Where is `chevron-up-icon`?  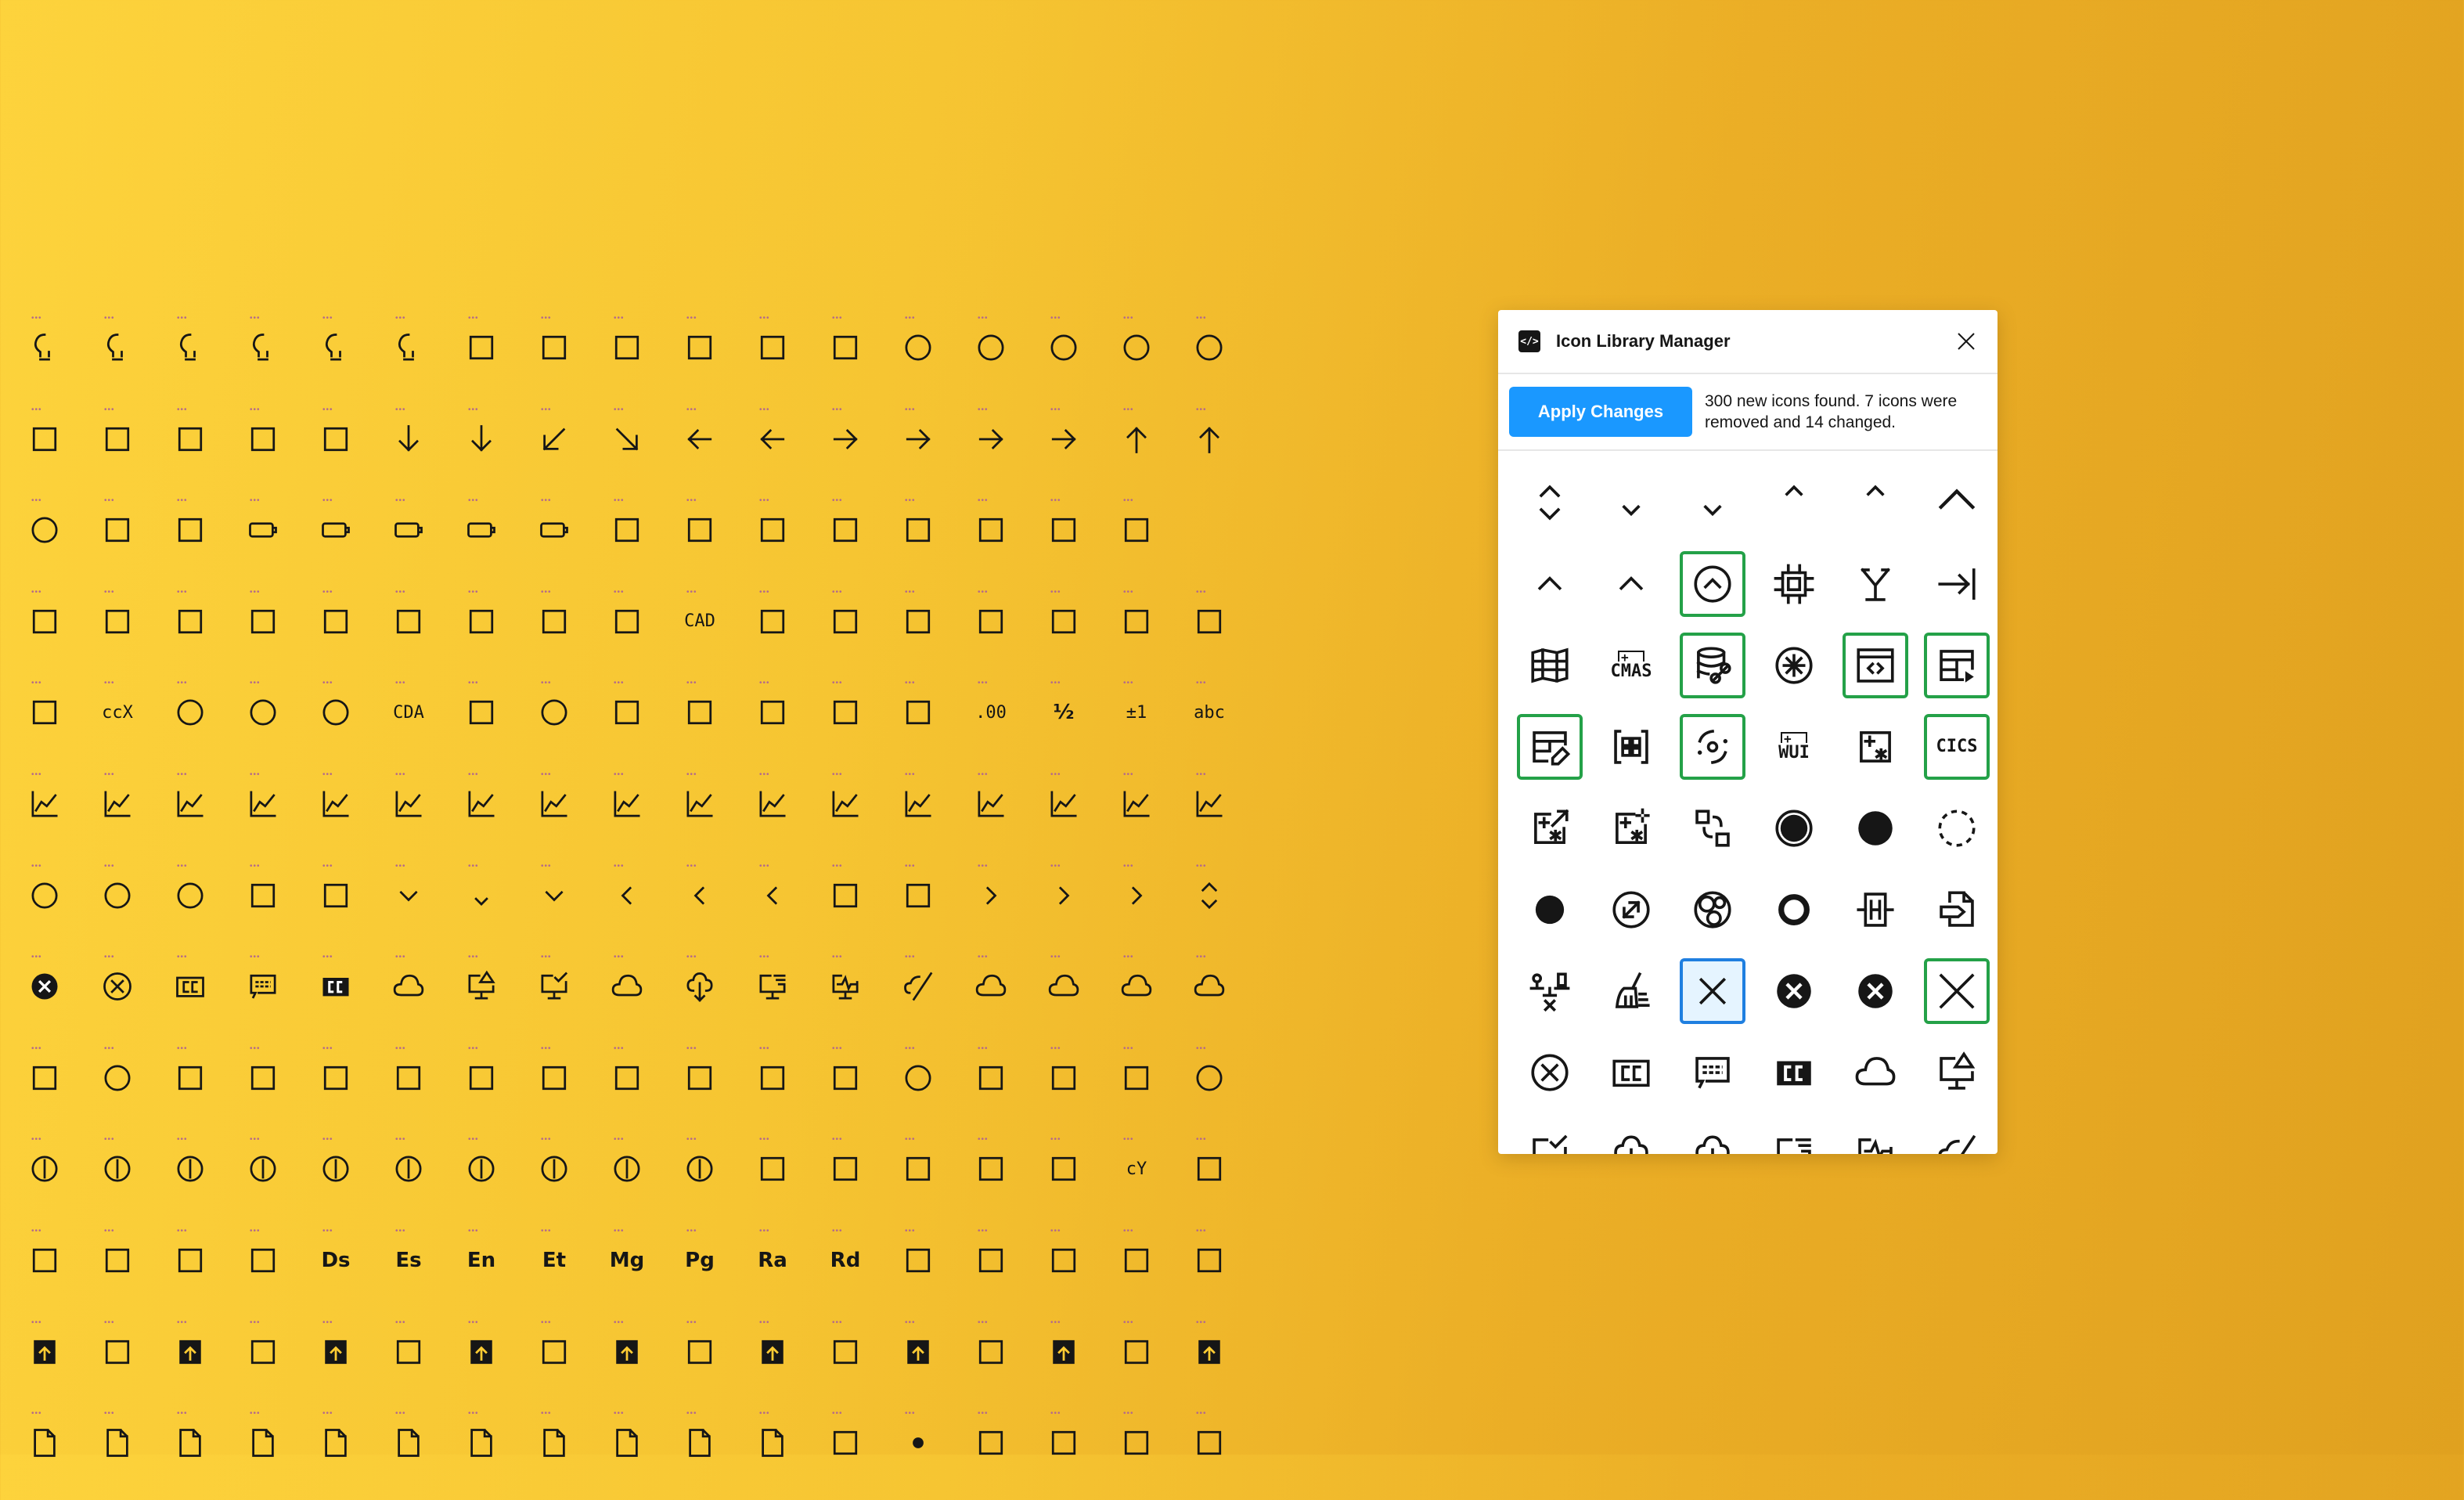 chevron-up-icon is located at coordinates (1550, 583).